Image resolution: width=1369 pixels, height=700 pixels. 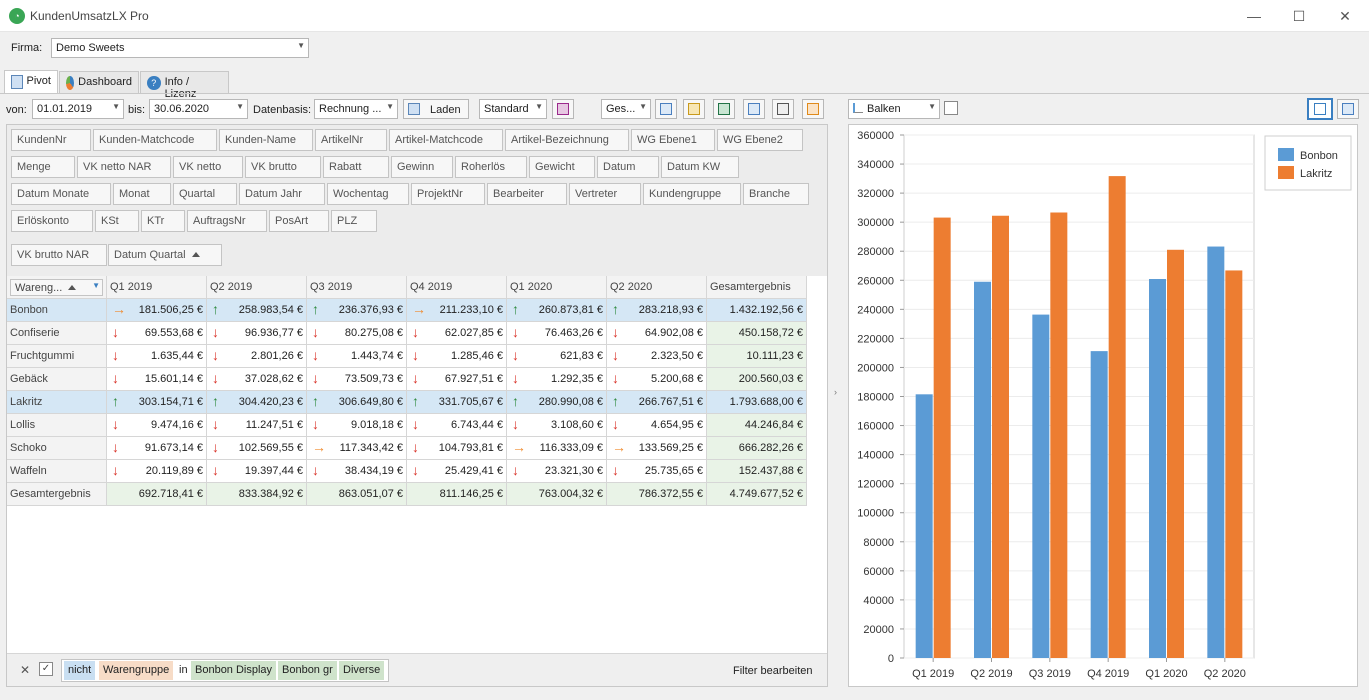 I want to click on row-header: Fruchtgummi, so click(x=57, y=356).